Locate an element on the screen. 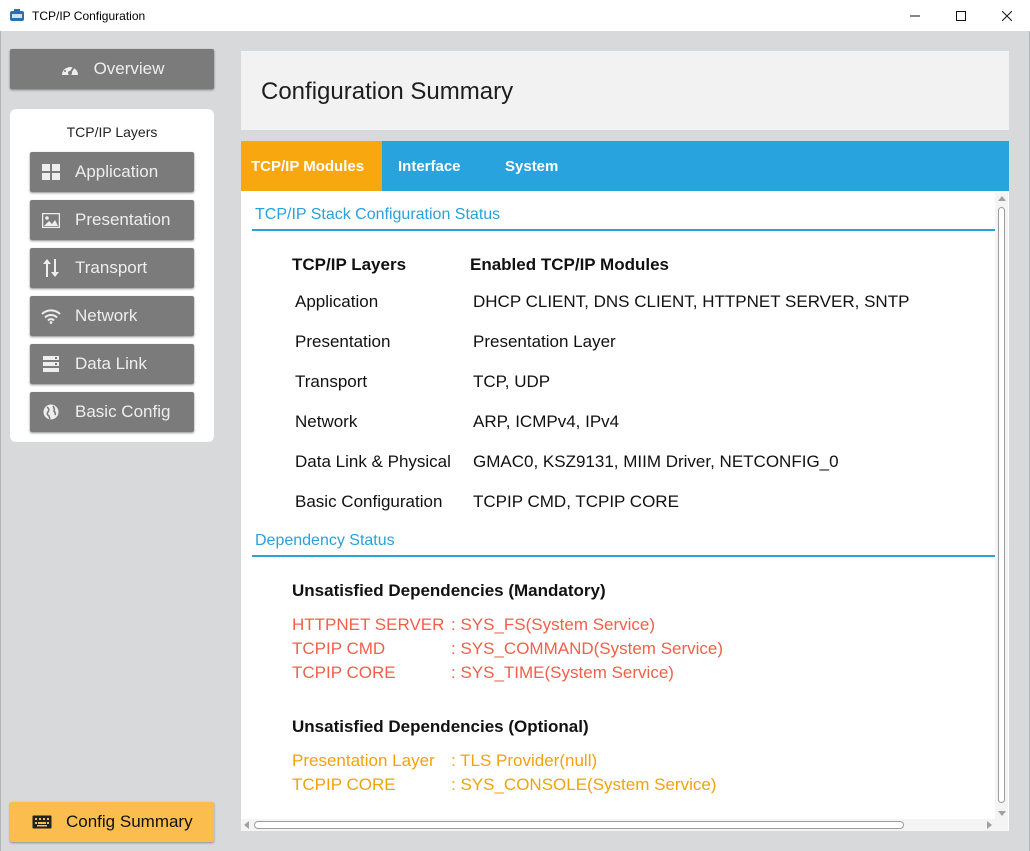 The height and width of the screenshot is (851, 1030). close-button is located at coordinates (1007, 15).